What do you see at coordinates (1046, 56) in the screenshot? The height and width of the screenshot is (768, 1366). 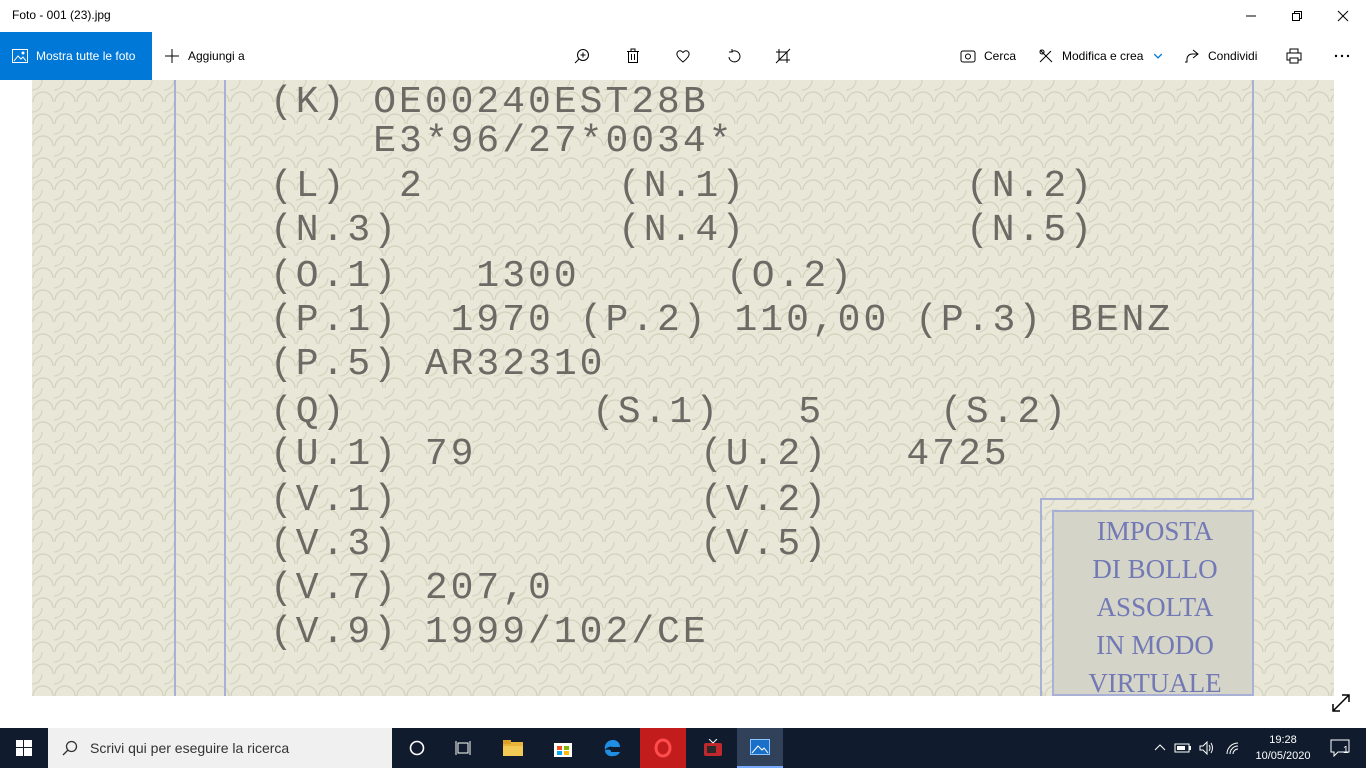 I see `edit-icon` at bounding box center [1046, 56].